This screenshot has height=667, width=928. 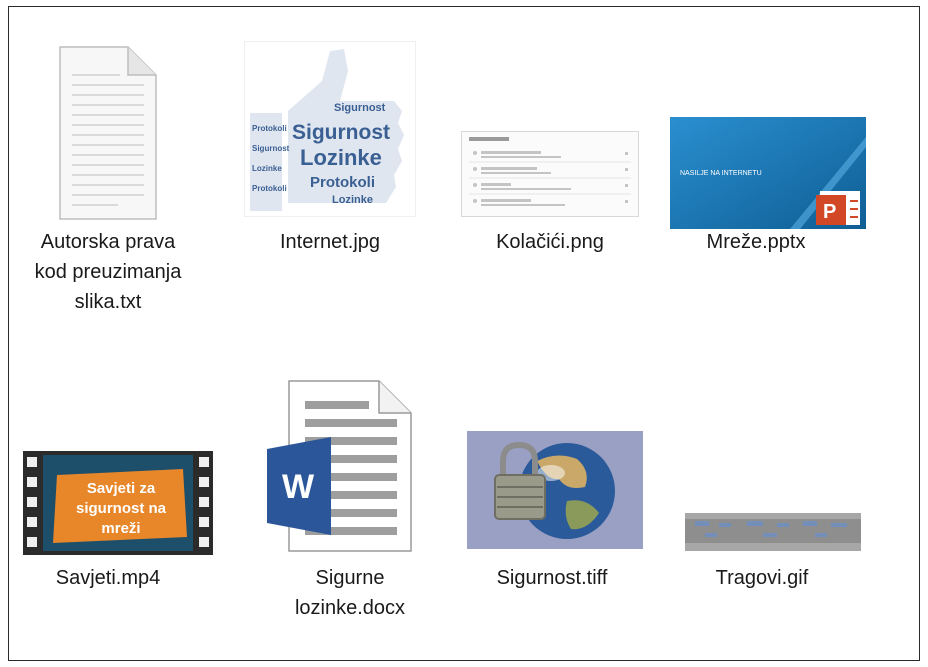 I want to click on file-name: Tragovi.gif, so click(x=762, y=578).